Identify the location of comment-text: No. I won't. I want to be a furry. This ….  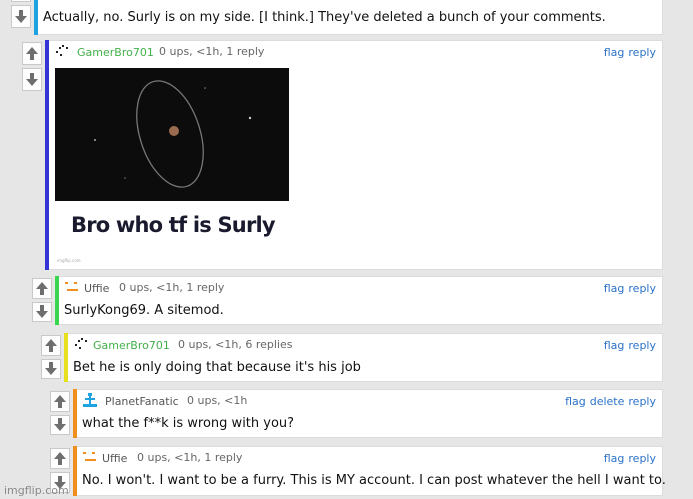
(374, 480).